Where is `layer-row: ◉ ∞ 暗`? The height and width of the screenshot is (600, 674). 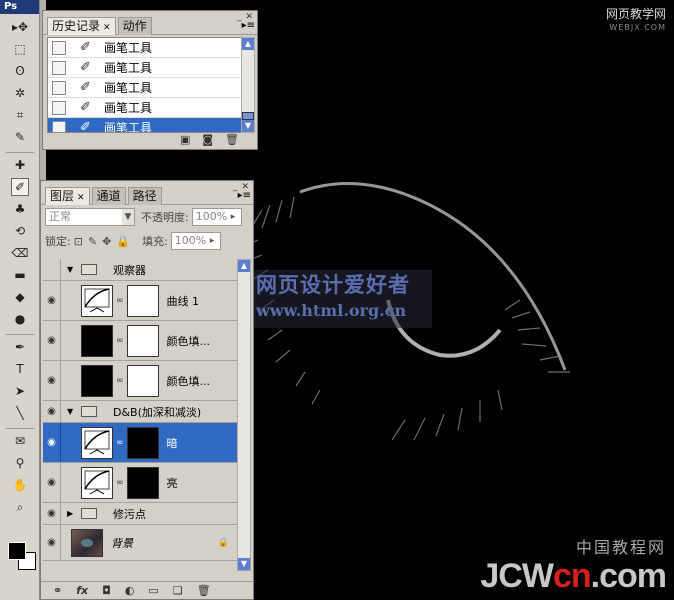 layer-row: ◉ ∞ 暗 is located at coordinates (141, 443).